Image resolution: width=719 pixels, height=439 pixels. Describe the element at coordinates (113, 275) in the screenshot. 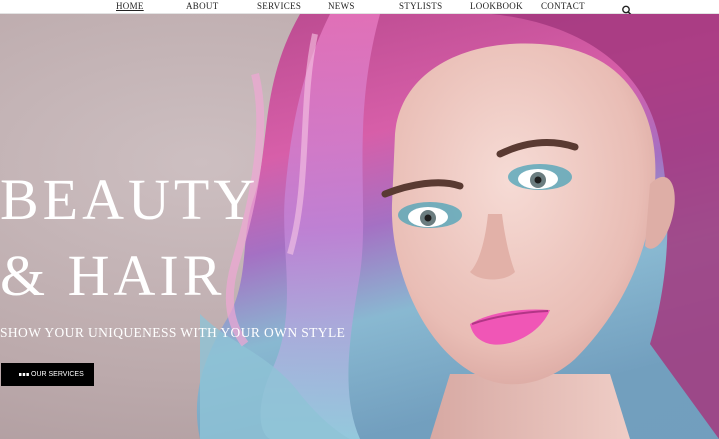

I see `hero-title-line2: & HAIR` at that location.